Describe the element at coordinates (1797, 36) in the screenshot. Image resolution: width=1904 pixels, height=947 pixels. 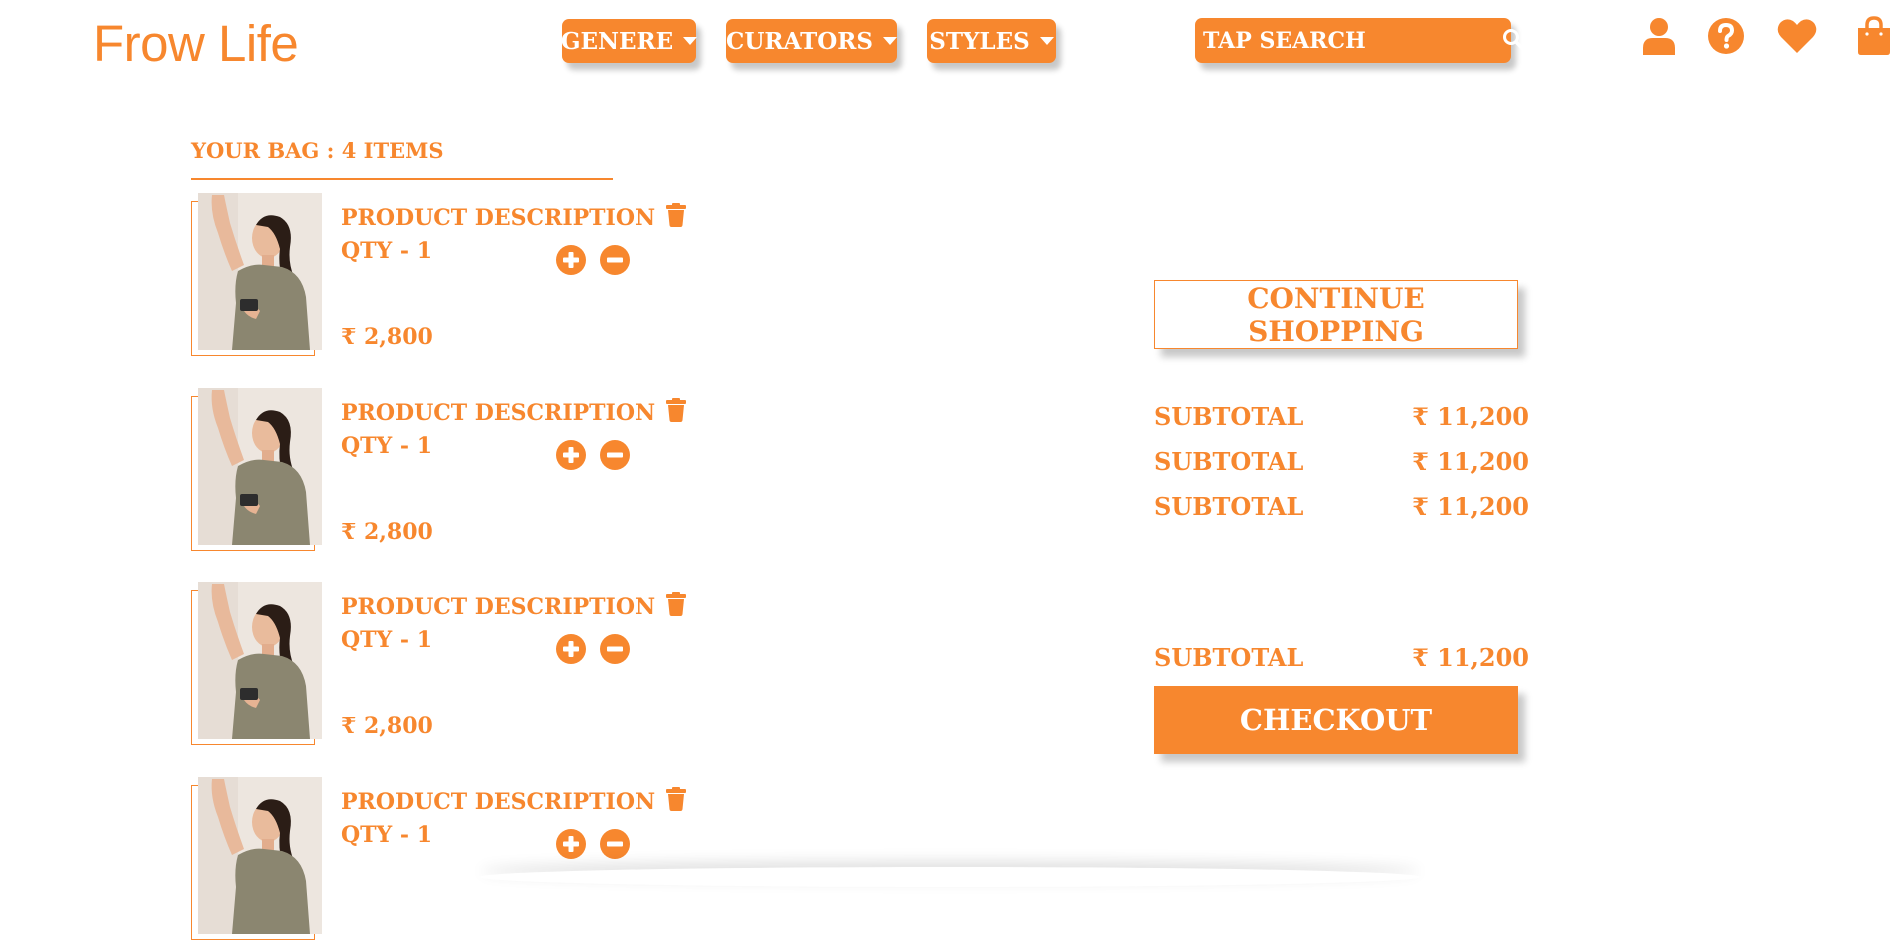
I see `heart-icon` at that location.